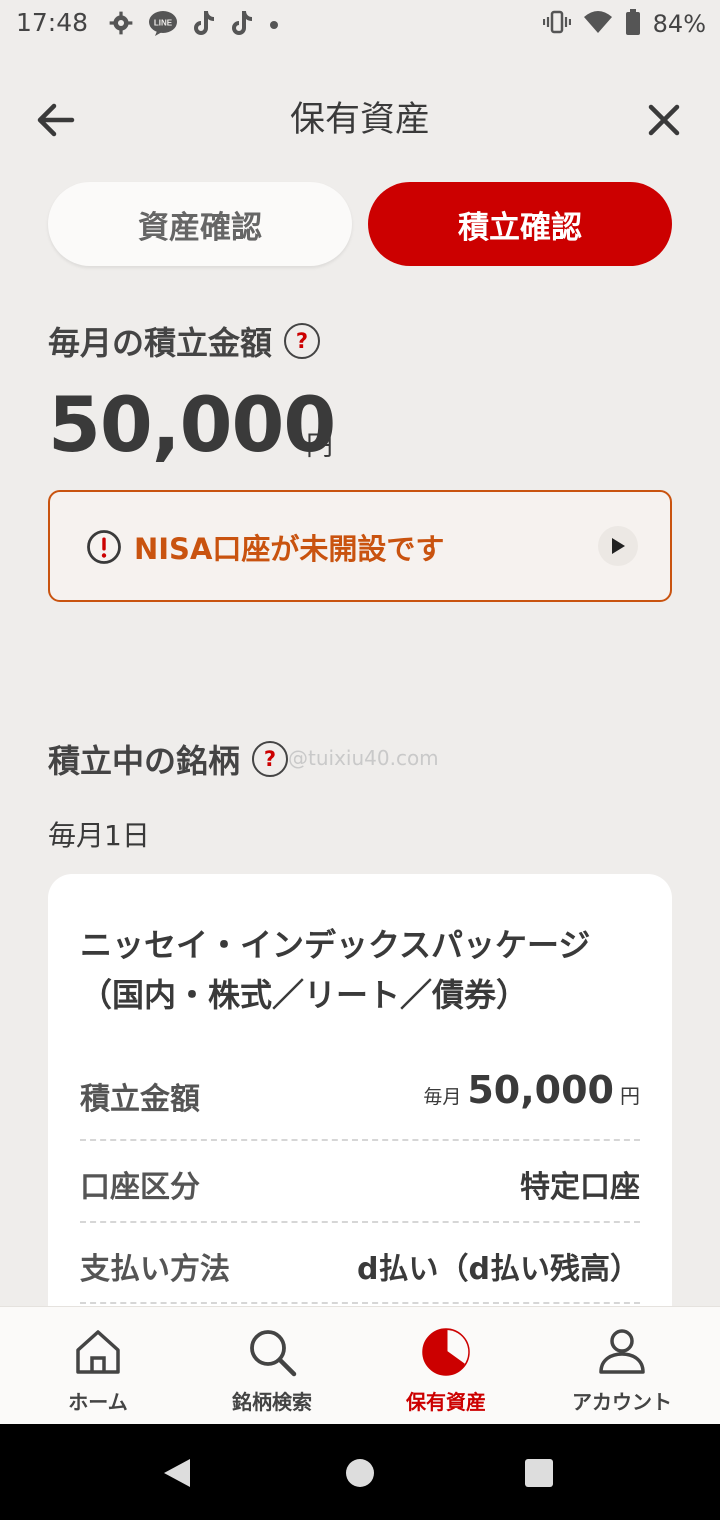 This screenshot has width=720, height=1520. I want to click on search-icon, so click(272, 1352).